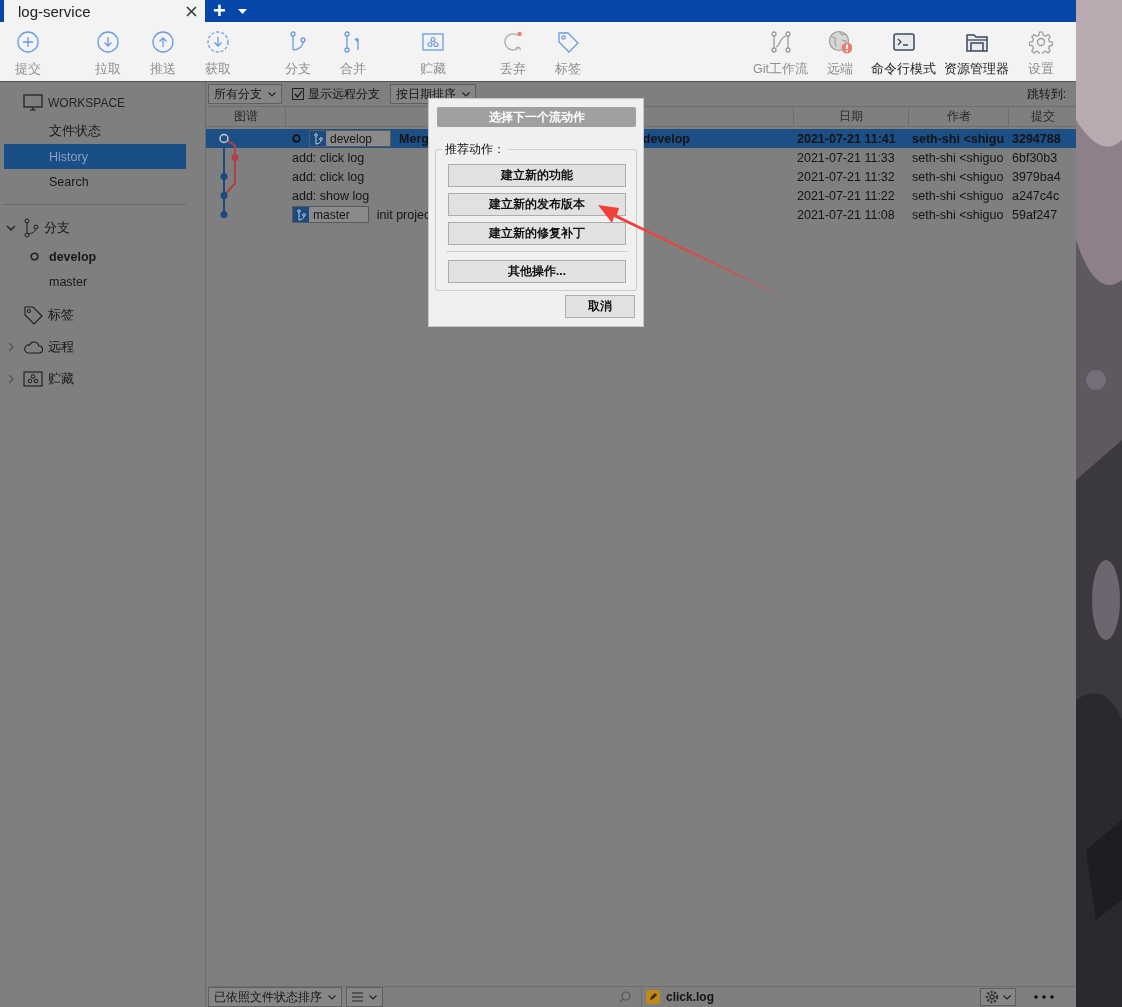  I want to click on commit-message: add: show log, so click(331, 195).